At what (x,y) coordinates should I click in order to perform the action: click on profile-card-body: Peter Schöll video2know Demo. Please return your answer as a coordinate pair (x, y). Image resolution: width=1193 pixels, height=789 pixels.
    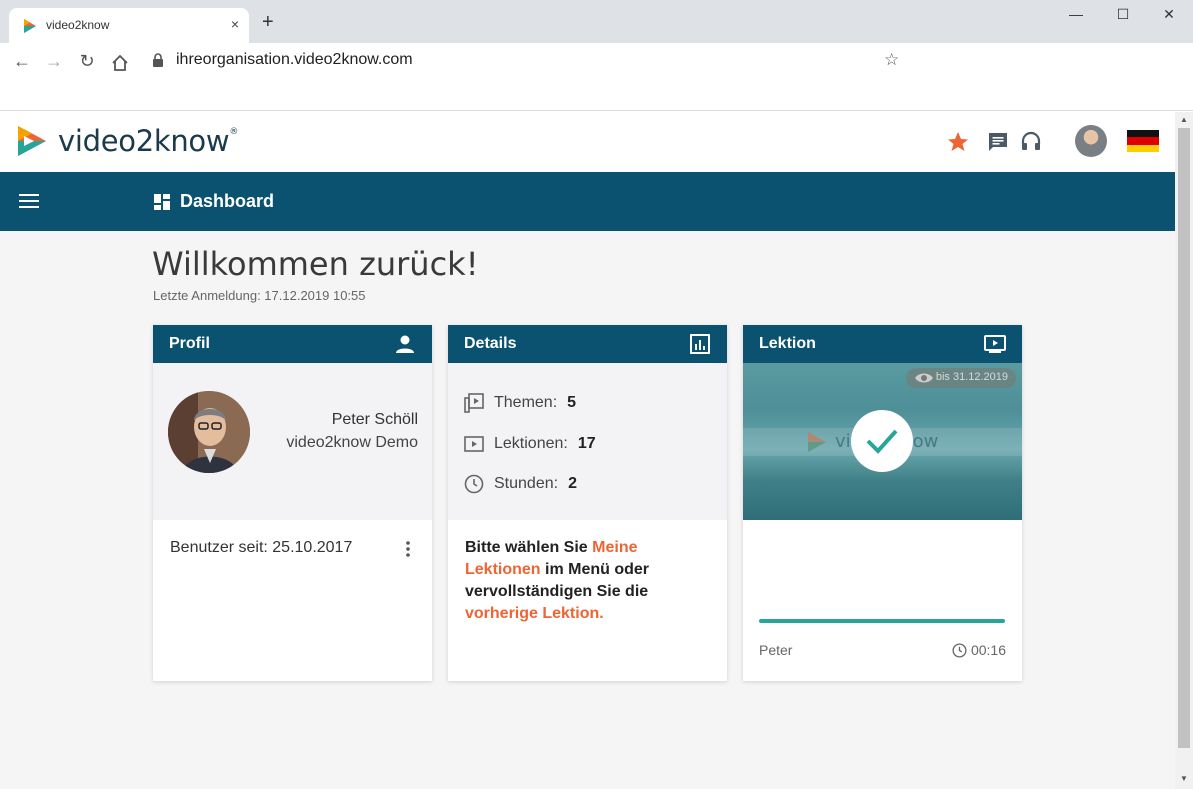
    Looking at the image, I should click on (292, 441).